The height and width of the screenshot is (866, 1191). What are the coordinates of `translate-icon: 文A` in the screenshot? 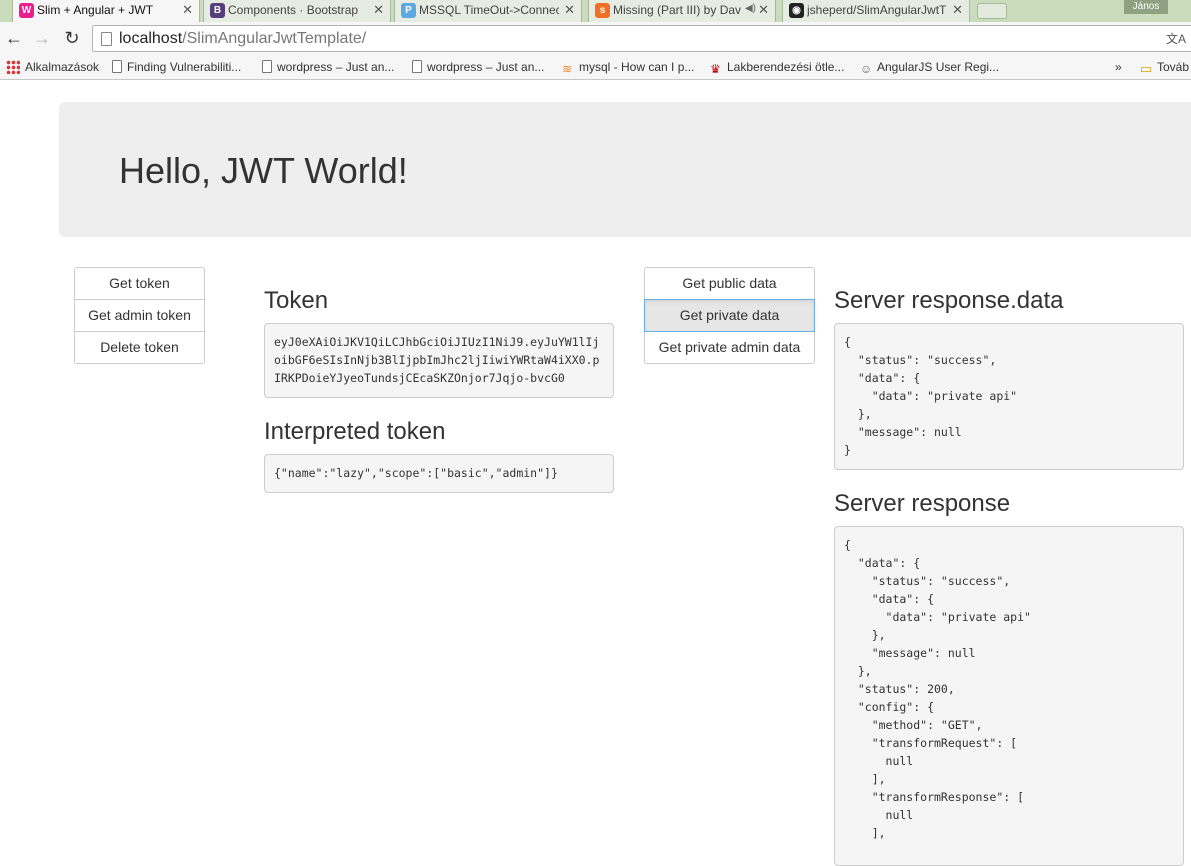 It's located at (1176, 38).